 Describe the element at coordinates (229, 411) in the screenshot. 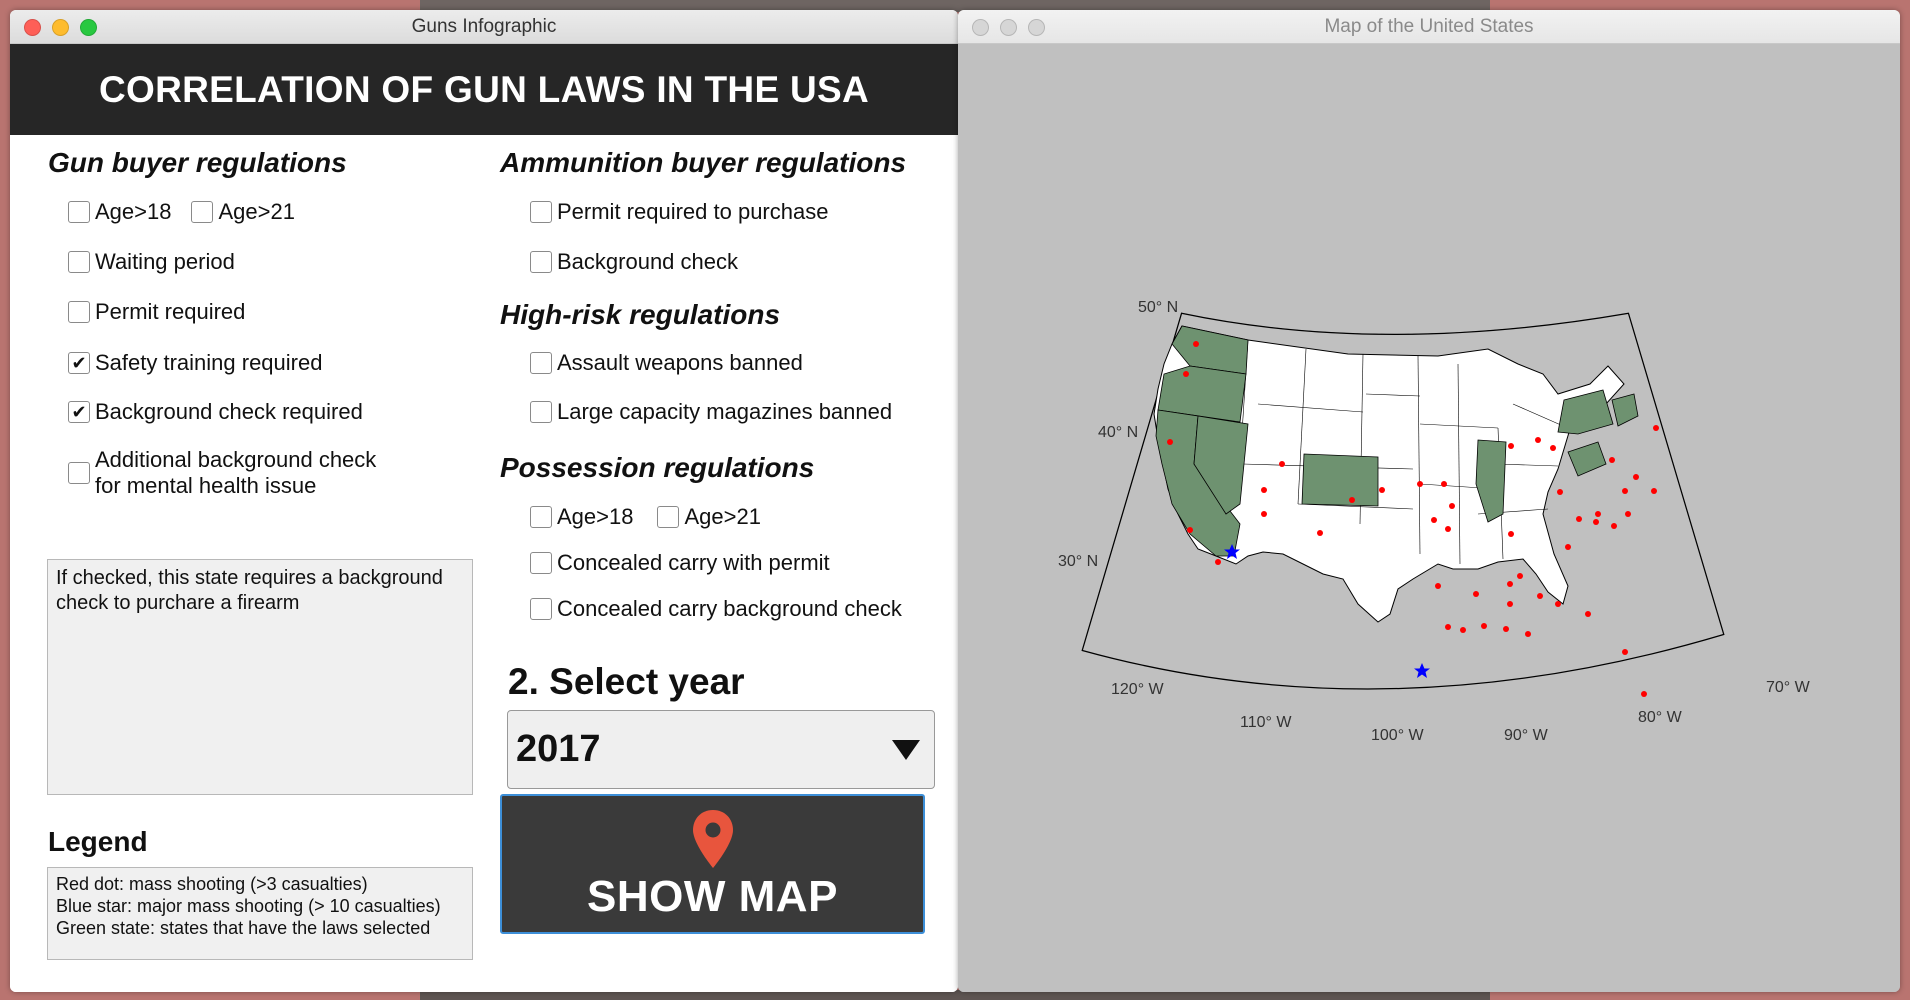

I see `checkbox-label: Background check required` at that location.